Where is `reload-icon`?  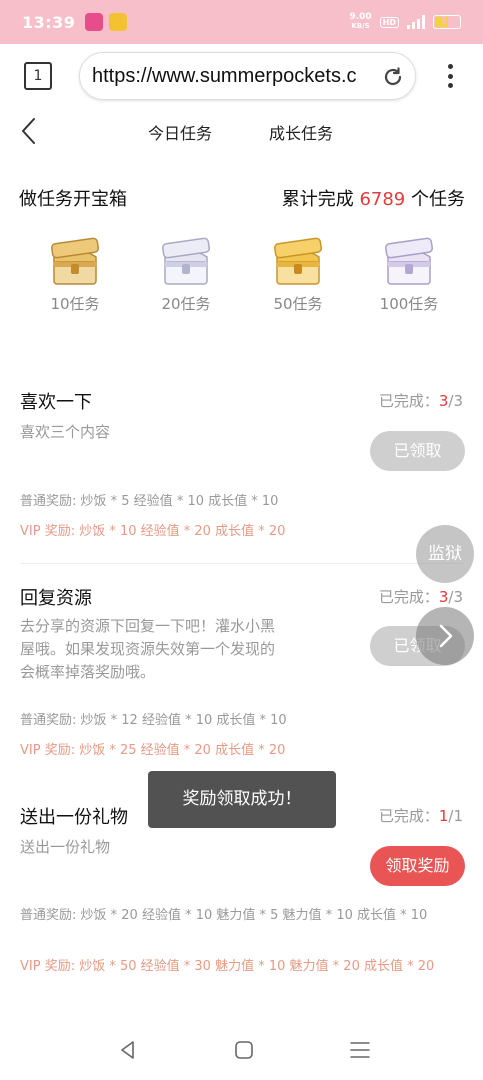
reload-icon is located at coordinates (393, 77).